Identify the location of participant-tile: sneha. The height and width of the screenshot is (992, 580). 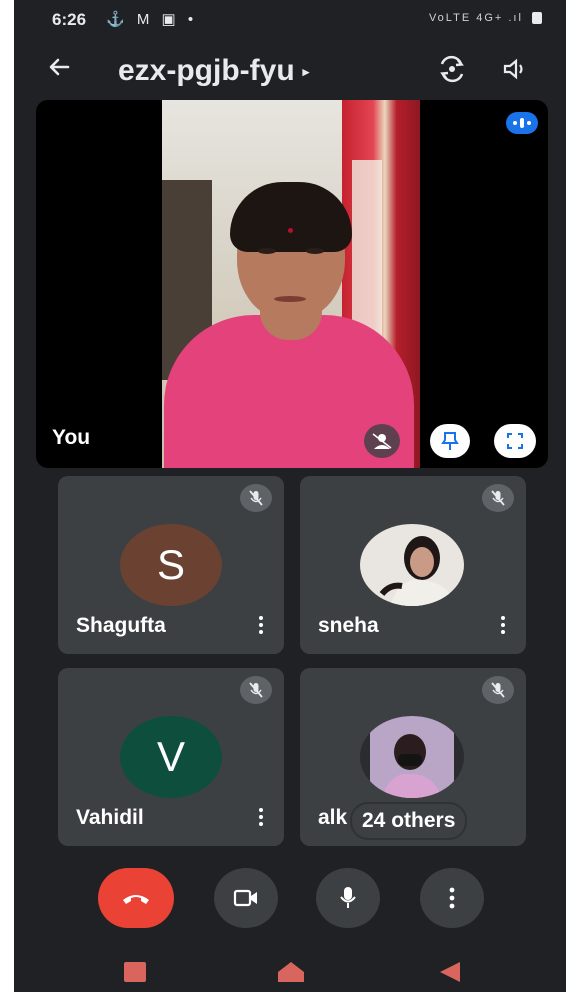
(413, 565).